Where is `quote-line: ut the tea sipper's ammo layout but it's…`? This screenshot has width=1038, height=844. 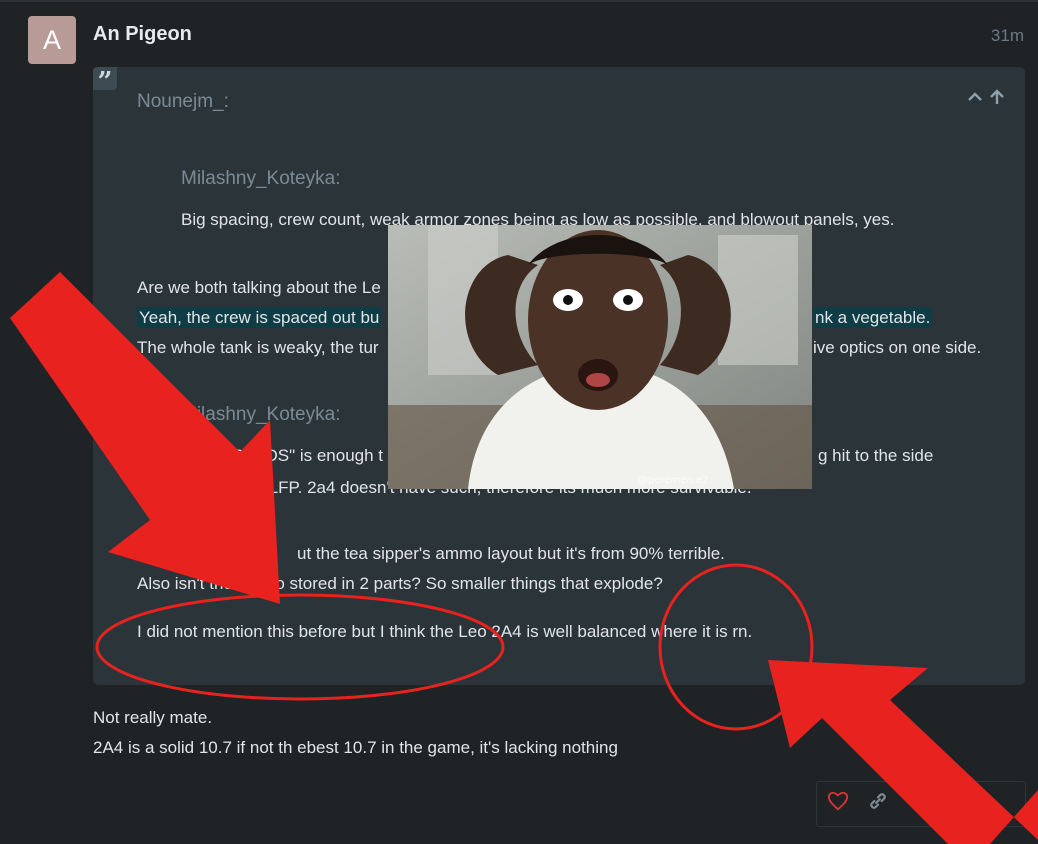 quote-line: ut the tea sipper's ammo layout but it's… is located at coordinates (511, 553).